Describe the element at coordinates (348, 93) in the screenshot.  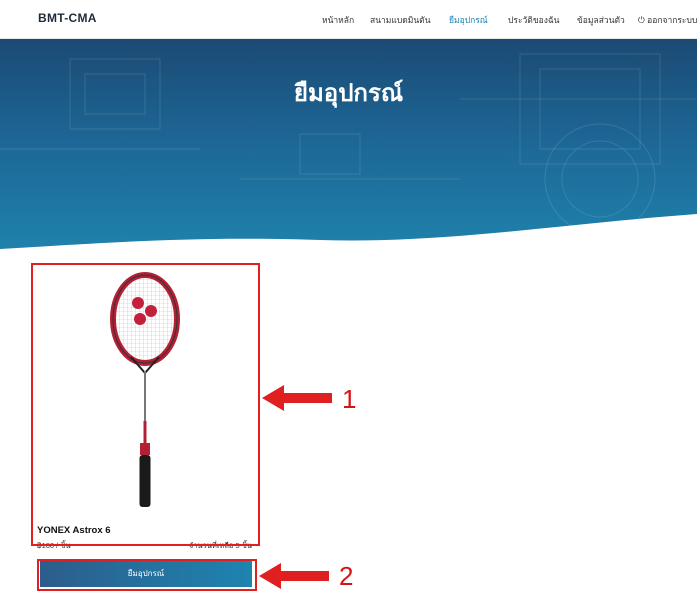
I see `page-title: ยืมอุปกรณ์` at that location.